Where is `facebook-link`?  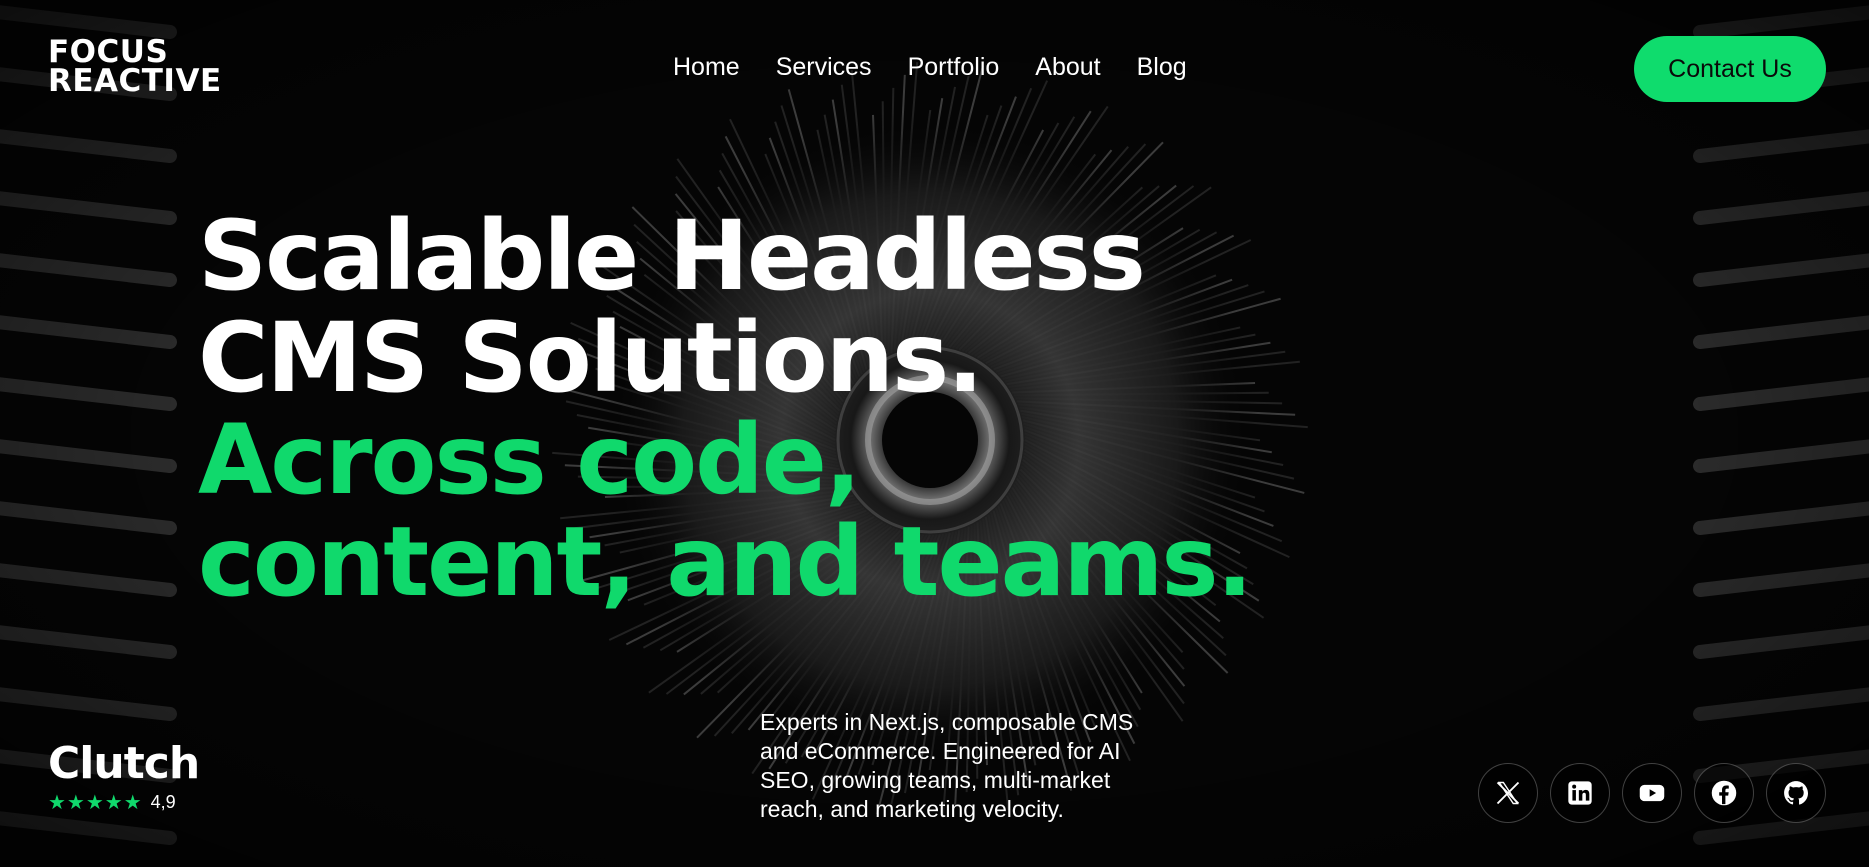
facebook-link is located at coordinates (1724, 793).